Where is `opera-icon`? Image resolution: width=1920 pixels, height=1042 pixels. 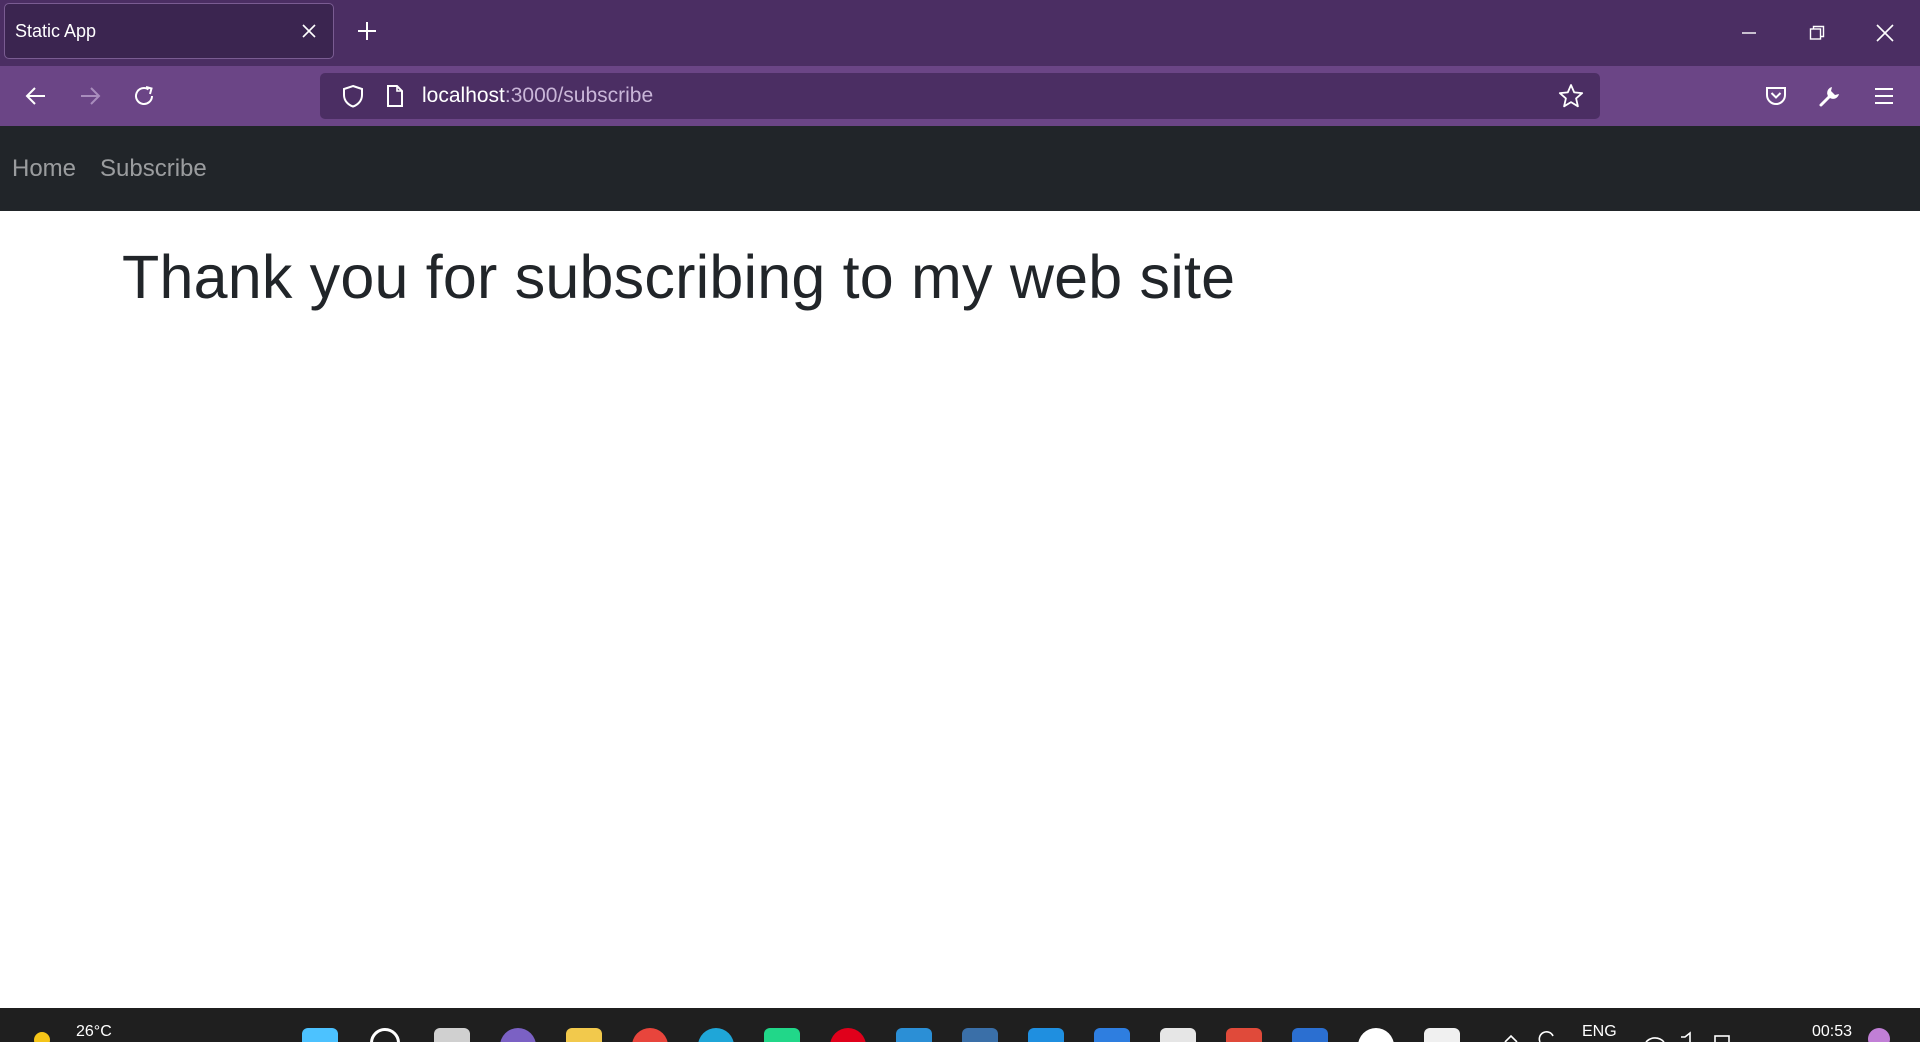 opera-icon is located at coordinates (848, 1035).